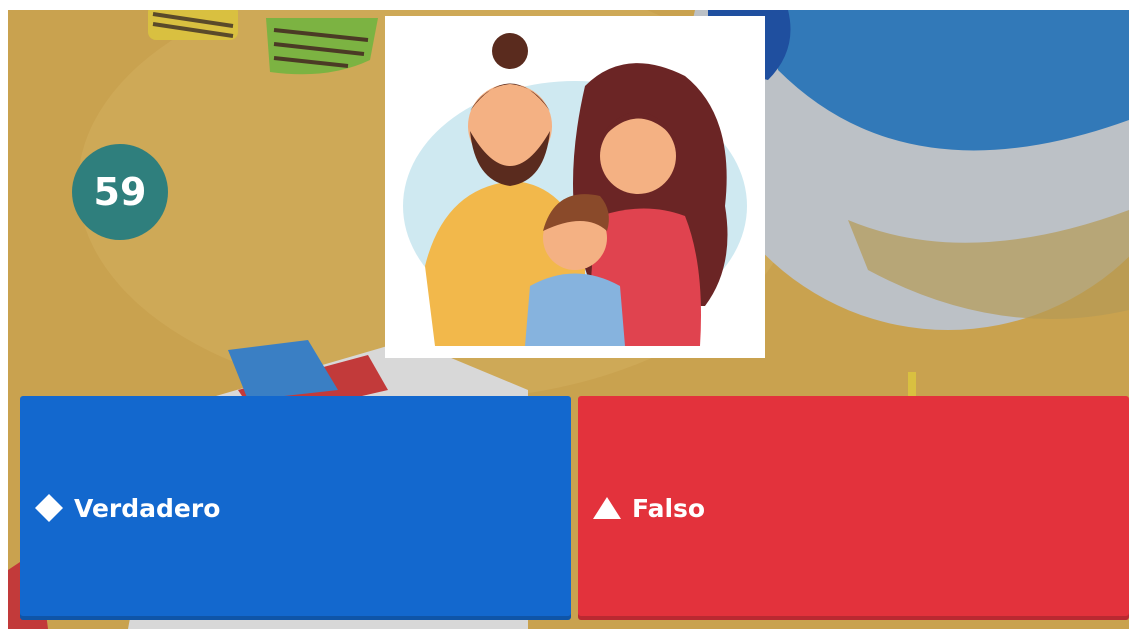  What do you see at coordinates (669, 508) in the screenshot?
I see `answer-false-label: Falso` at bounding box center [669, 508].